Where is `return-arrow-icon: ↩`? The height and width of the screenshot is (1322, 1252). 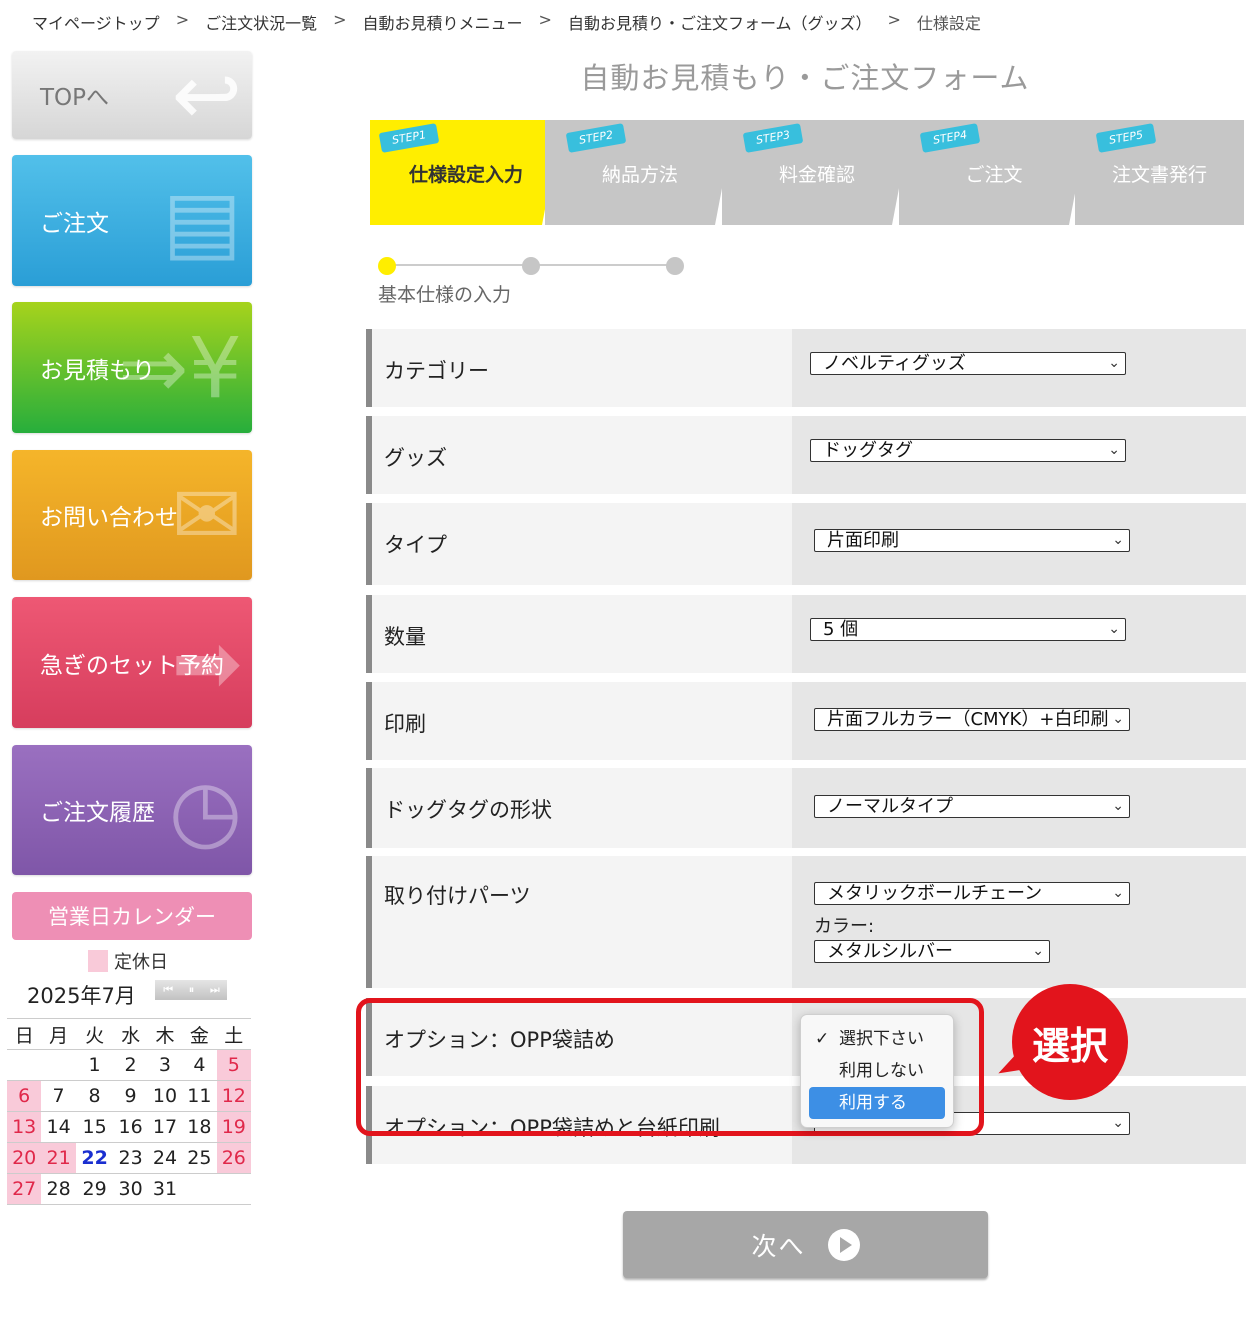 return-arrow-icon: ↩ is located at coordinates (206, 95).